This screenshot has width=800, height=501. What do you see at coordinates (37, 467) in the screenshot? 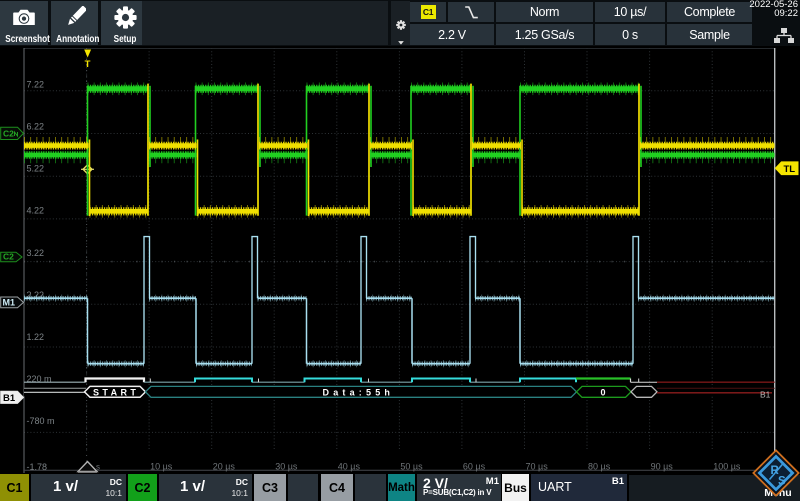
I see `svg-text: -1.78` at bounding box center [37, 467].